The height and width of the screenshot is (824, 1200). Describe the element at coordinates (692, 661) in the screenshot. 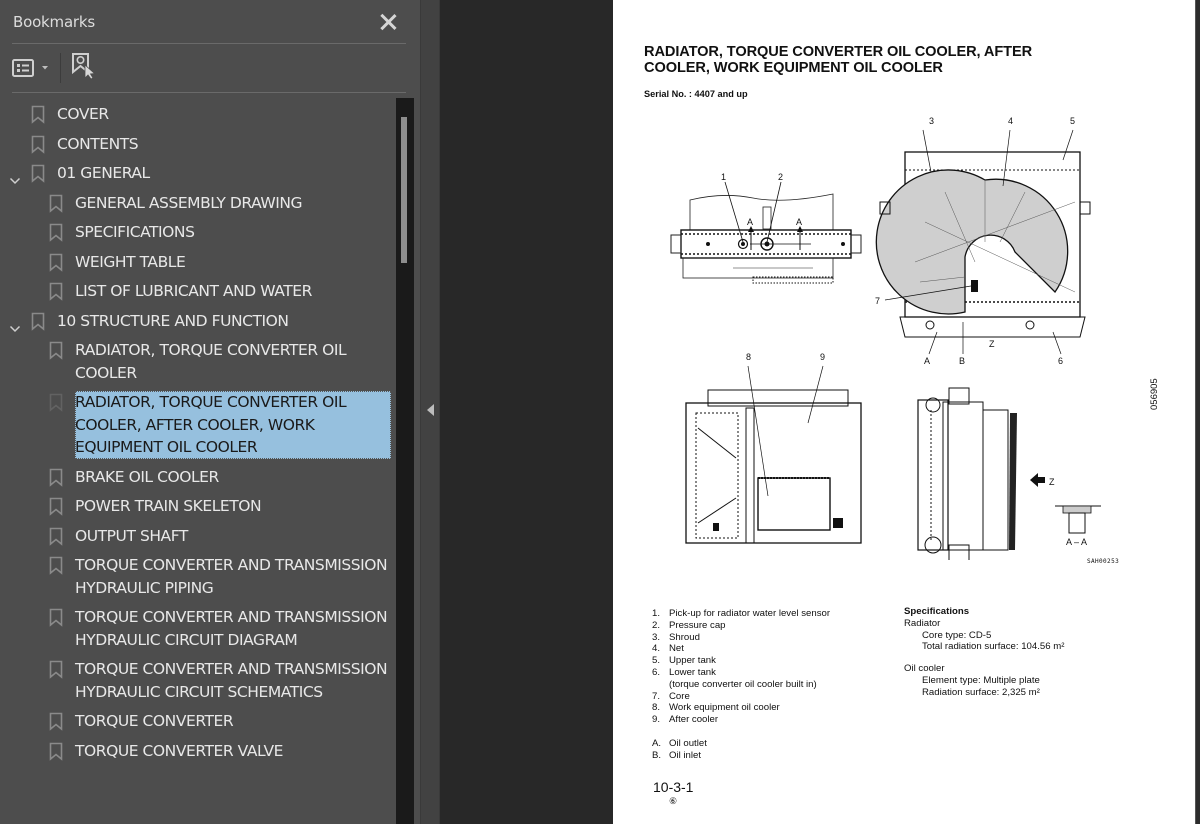

I see `legend-text: Upper tank` at that location.